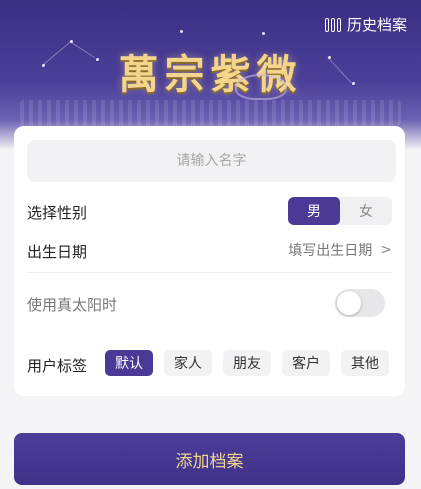 The width and height of the screenshot is (421, 489). I want to click on history-label: 历史档案, so click(376, 25).